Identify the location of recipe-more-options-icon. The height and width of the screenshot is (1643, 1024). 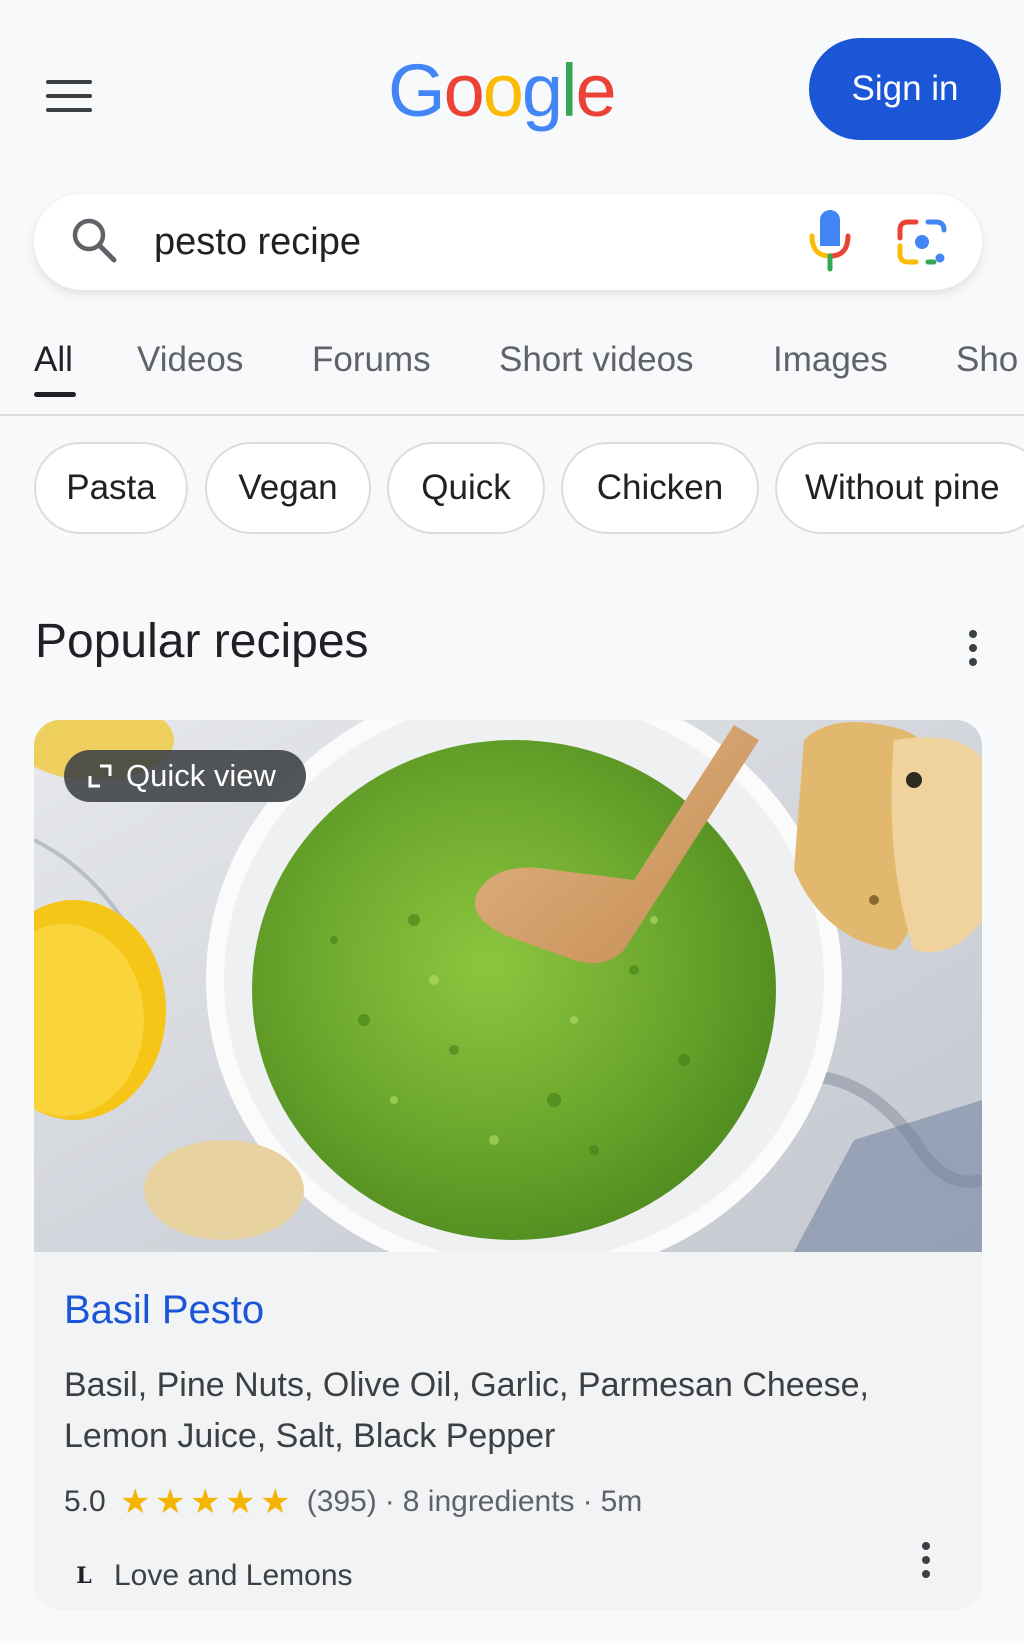
(926, 1560).